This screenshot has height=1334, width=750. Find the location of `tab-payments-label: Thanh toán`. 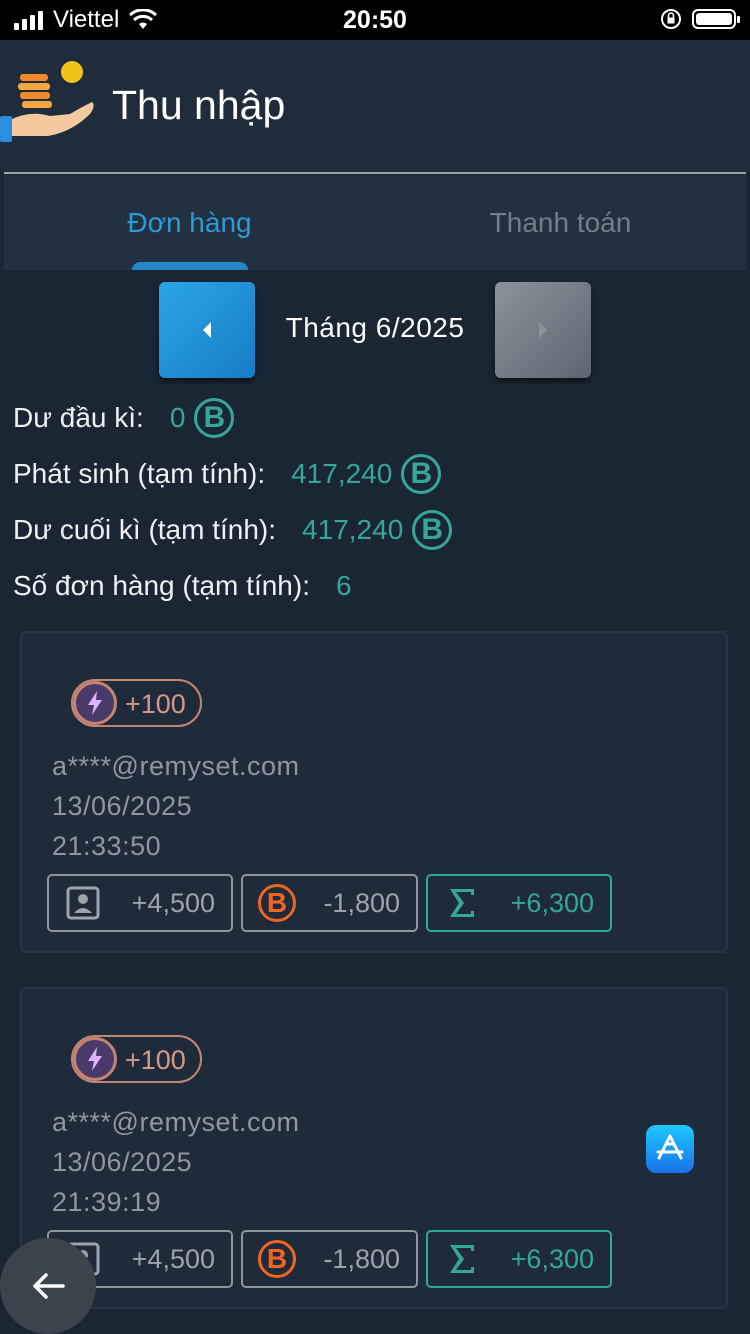

tab-payments-label: Thanh toán is located at coordinates (560, 222).